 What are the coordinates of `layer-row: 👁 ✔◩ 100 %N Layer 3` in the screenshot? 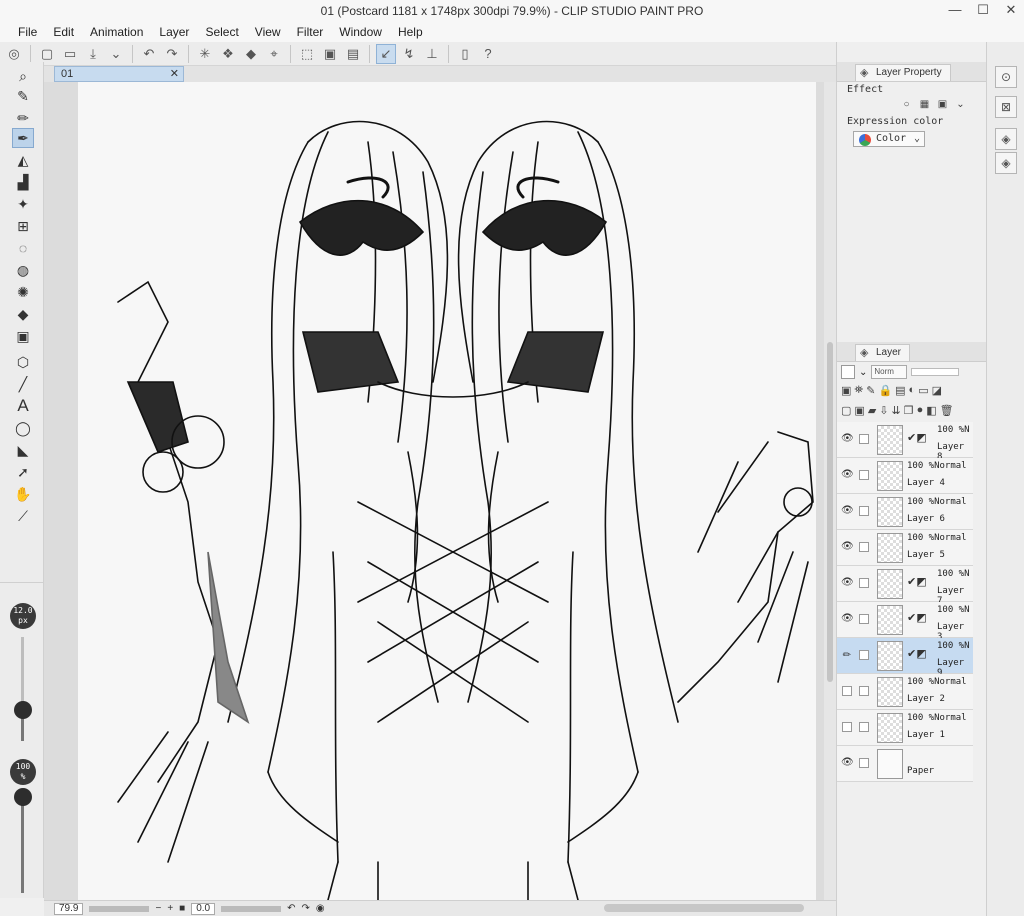 It's located at (905, 622).